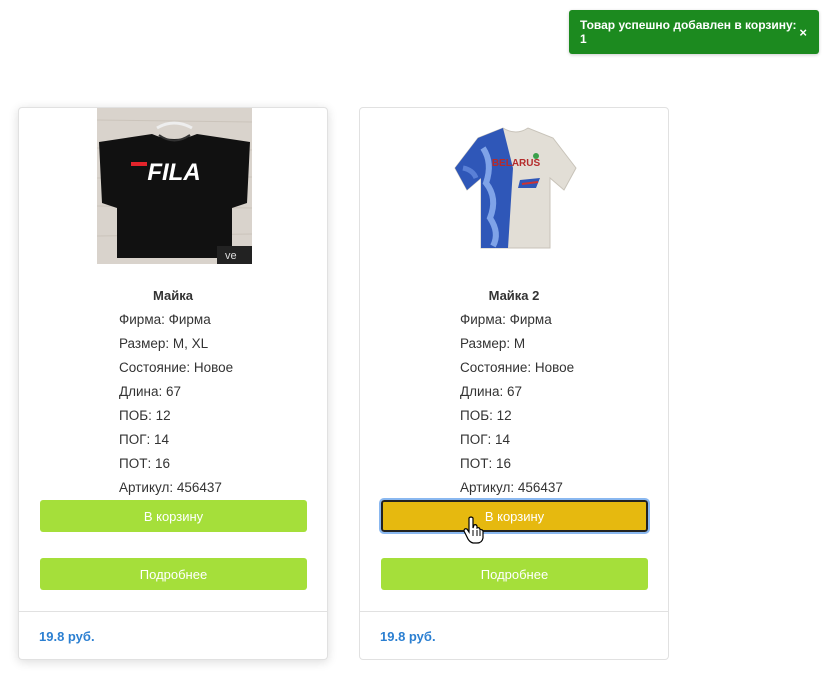 The width and height of the screenshot is (822, 687). I want to click on close-icon: ×, so click(803, 32).